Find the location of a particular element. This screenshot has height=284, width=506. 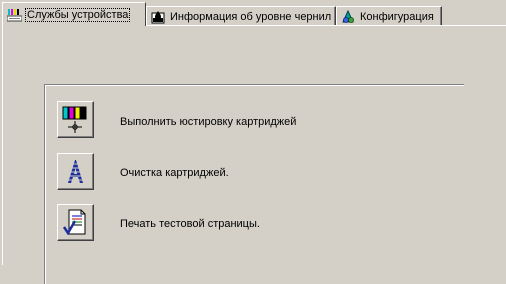

clean-cartridges-label: Очистка картриджей. is located at coordinates (174, 173).